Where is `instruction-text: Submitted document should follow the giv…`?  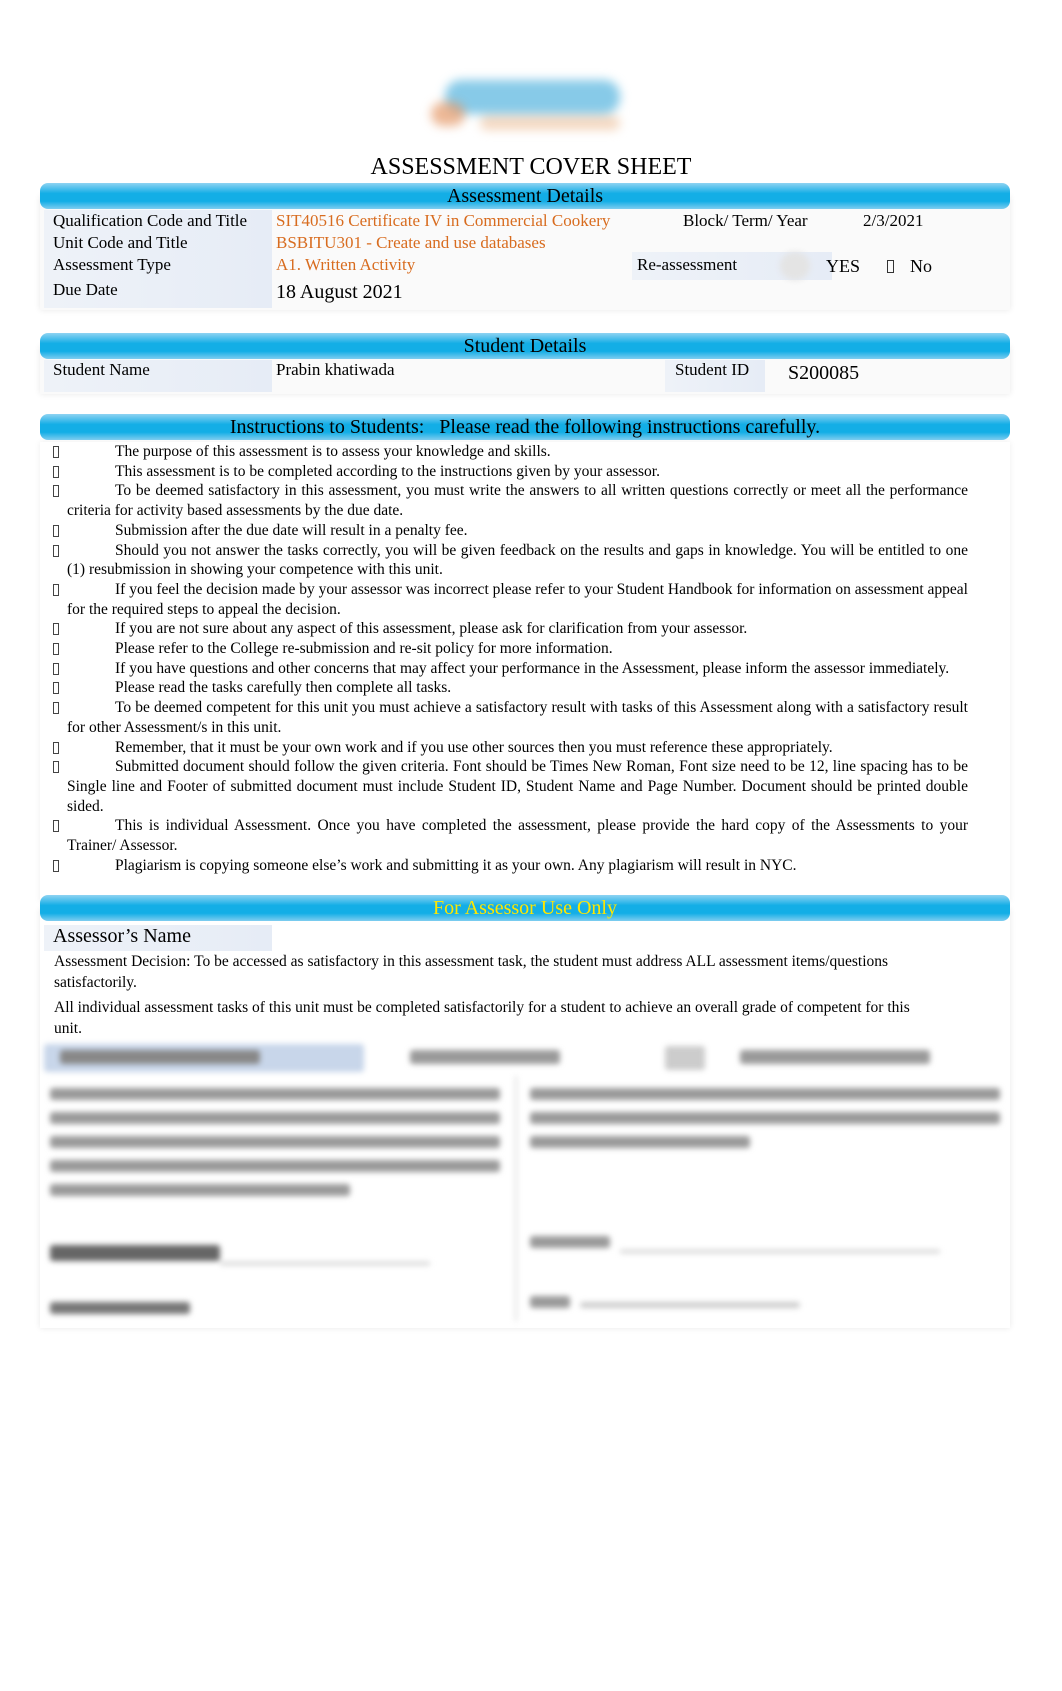 instruction-text: Submitted document should follow the giv… is located at coordinates (517, 786).